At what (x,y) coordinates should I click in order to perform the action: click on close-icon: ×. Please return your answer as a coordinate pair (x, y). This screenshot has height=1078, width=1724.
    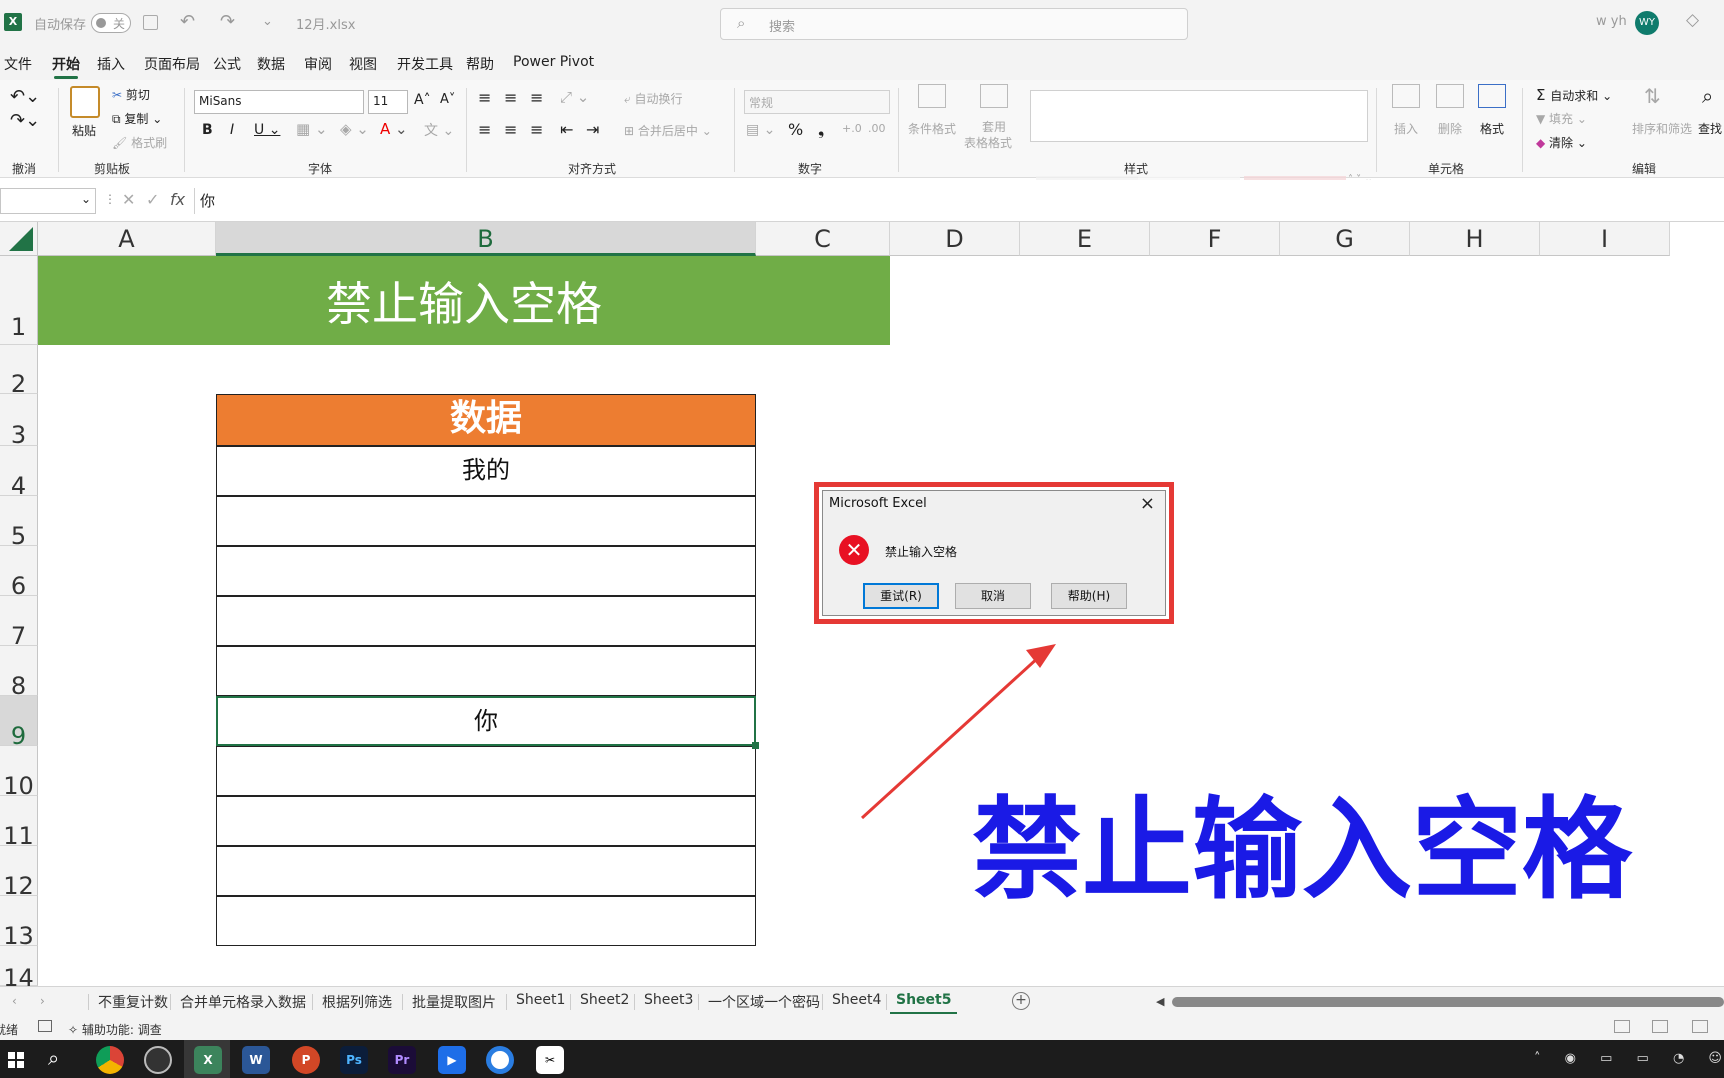
    Looking at the image, I should click on (1147, 503).